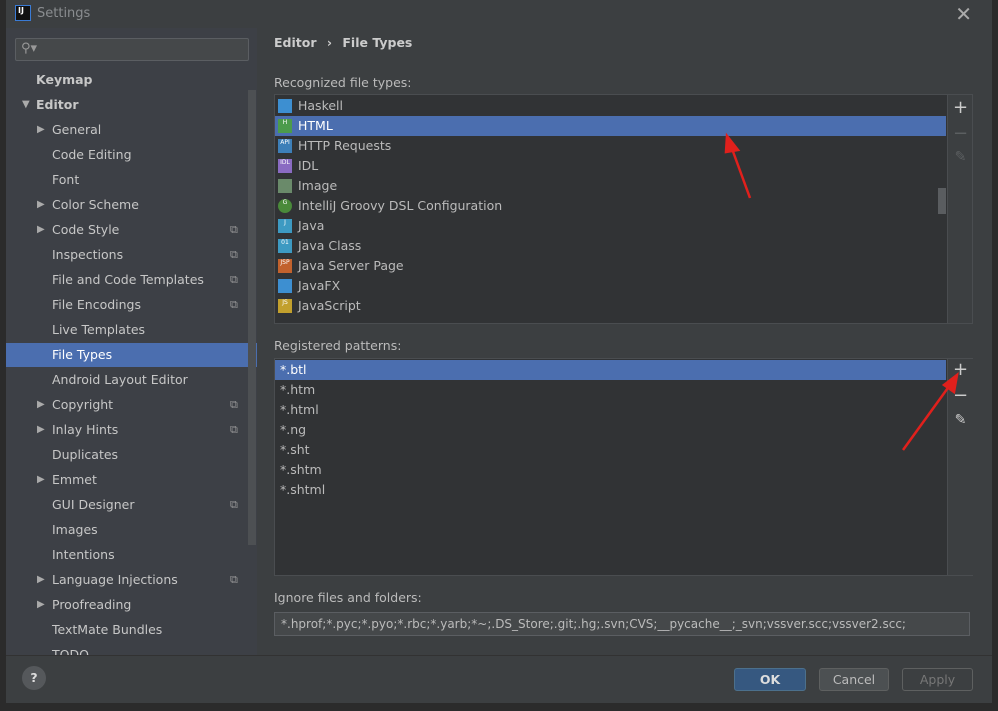 This screenshot has width=998, height=711. What do you see at coordinates (841, 291) in the screenshot?
I see `annotation-arrows` at bounding box center [841, 291].